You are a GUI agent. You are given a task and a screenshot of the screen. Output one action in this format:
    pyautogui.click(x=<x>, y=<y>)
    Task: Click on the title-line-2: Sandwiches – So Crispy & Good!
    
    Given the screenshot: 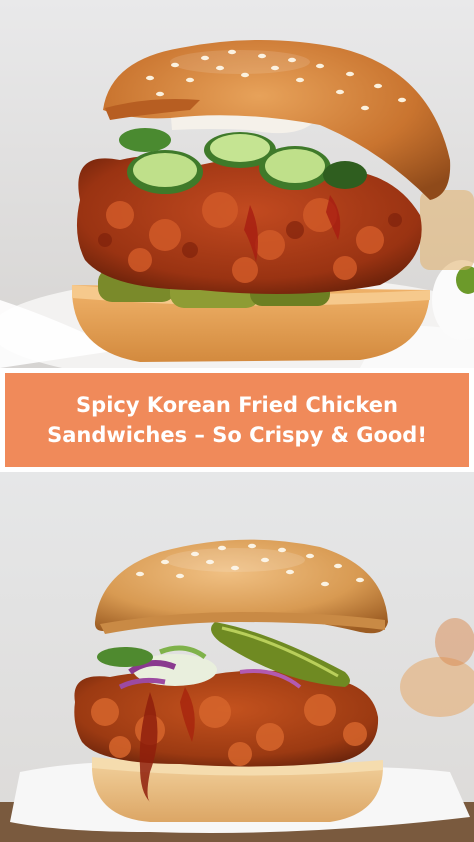 What is the action you would take?
    pyautogui.click(x=237, y=435)
    